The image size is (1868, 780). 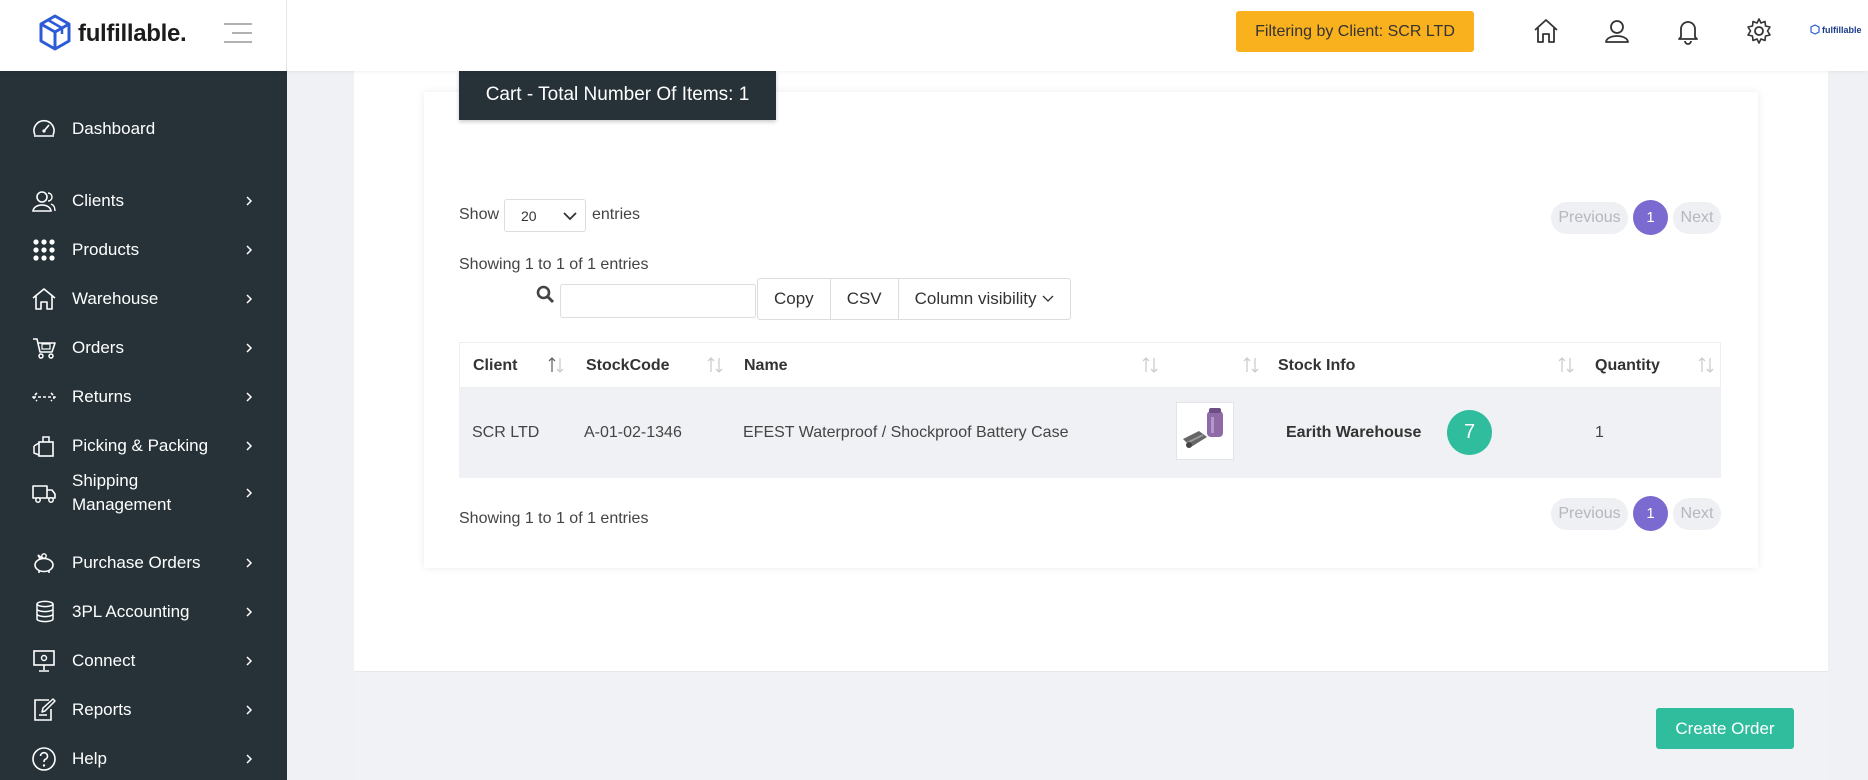 What do you see at coordinates (554, 264) in the screenshot?
I see `table-info-top: Showing 1 to 1 of 1 entries` at bounding box center [554, 264].